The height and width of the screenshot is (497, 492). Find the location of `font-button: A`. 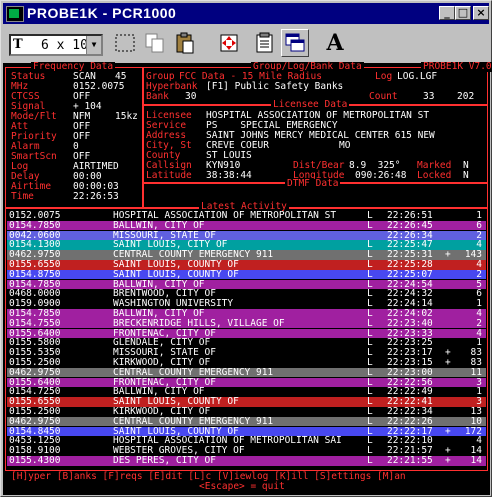

font-button: A is located at coordinates (335, 43).